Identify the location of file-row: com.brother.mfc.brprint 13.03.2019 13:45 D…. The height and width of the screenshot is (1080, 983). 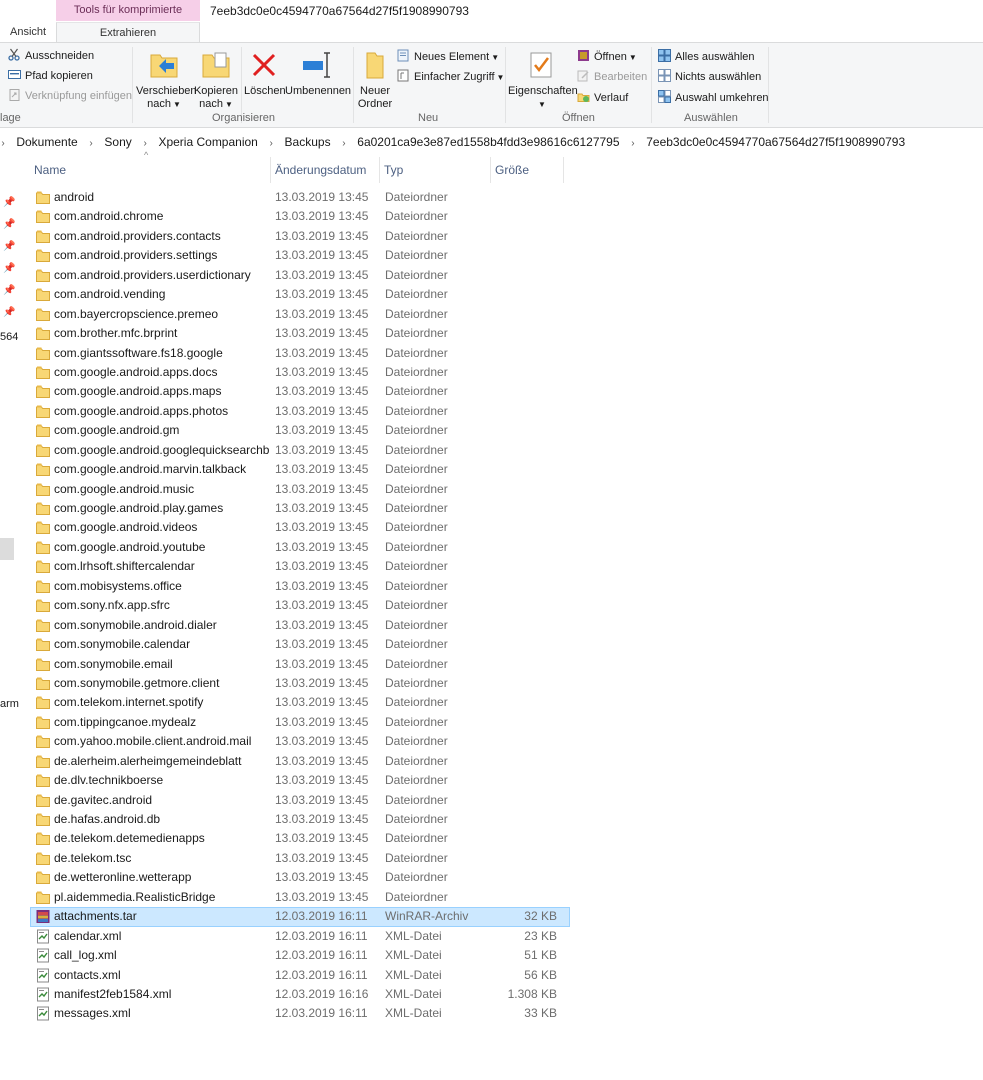
(300, 333).